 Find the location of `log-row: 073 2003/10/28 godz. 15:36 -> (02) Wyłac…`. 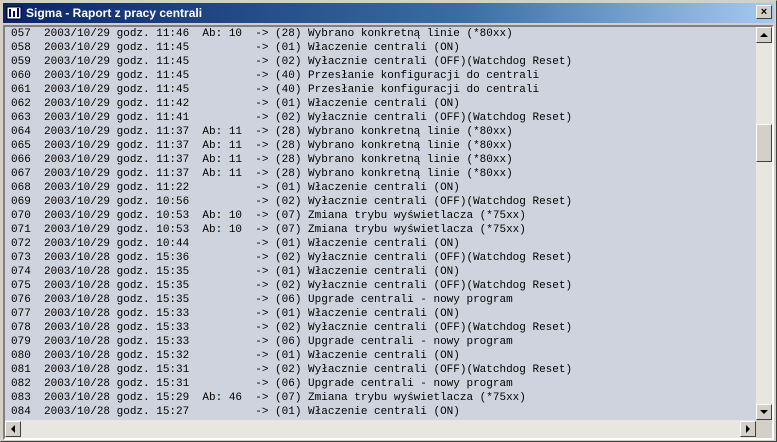

log-row: 073 2003/10/28 godz. 15:36 -> (02) Wyłac… is located at coordinates (380, 258).